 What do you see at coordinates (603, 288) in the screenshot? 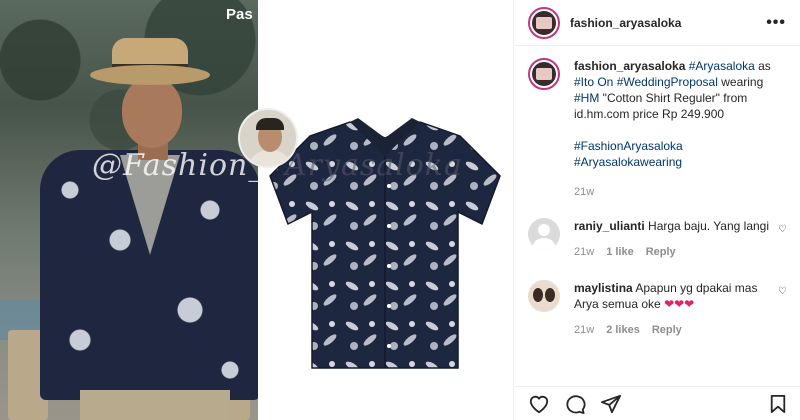
I see `comment-username: maylistina` at bounding box center [603, 288].